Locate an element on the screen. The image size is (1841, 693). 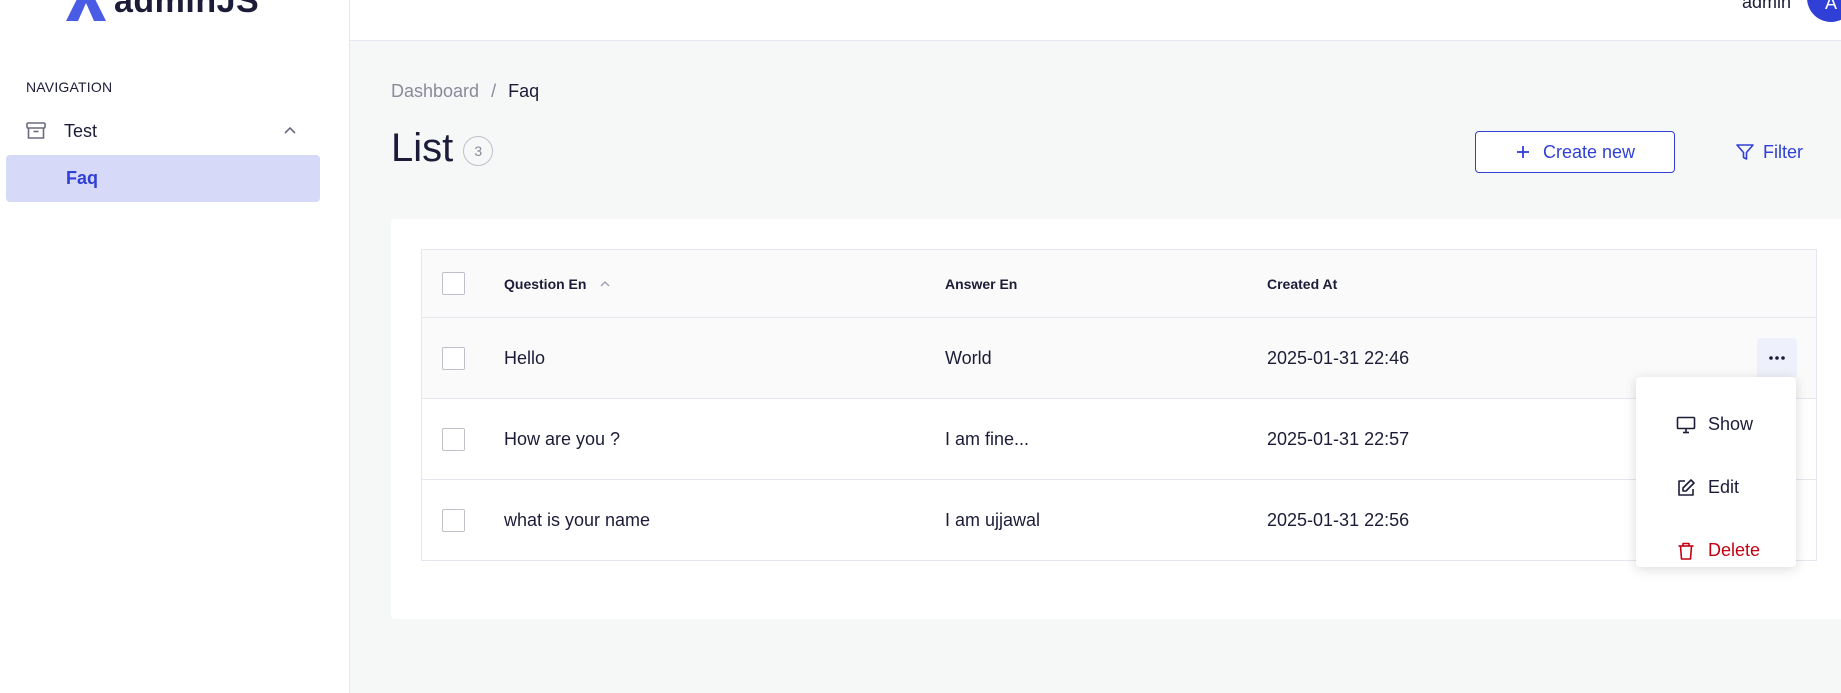
column-header-answer: Answer En is located at coordinates (981, 284).